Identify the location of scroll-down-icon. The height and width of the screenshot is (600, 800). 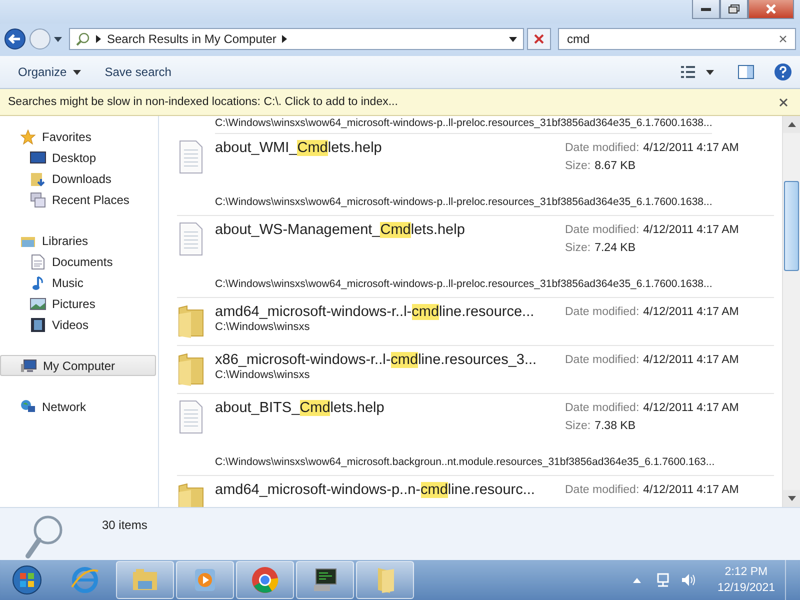
(792, 498).